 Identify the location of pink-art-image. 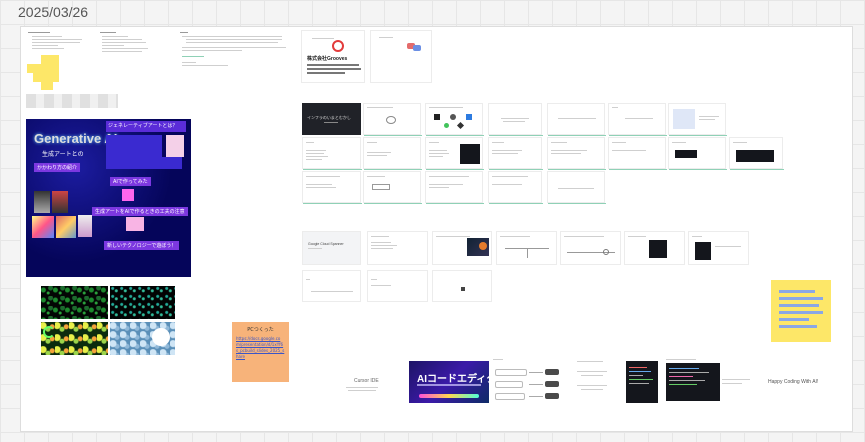
(128, 195).